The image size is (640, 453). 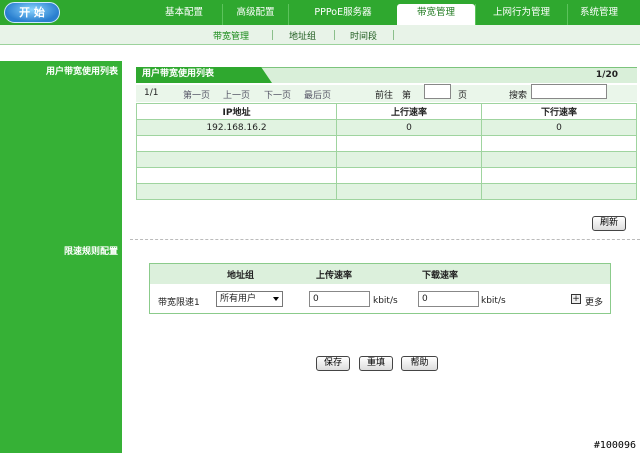 I want to click on top-nav: 开 始 基本配置 高级配置 PPPoE服务器 带宽管理 上网行为管理 系统管理, so click(x=320, y=12).